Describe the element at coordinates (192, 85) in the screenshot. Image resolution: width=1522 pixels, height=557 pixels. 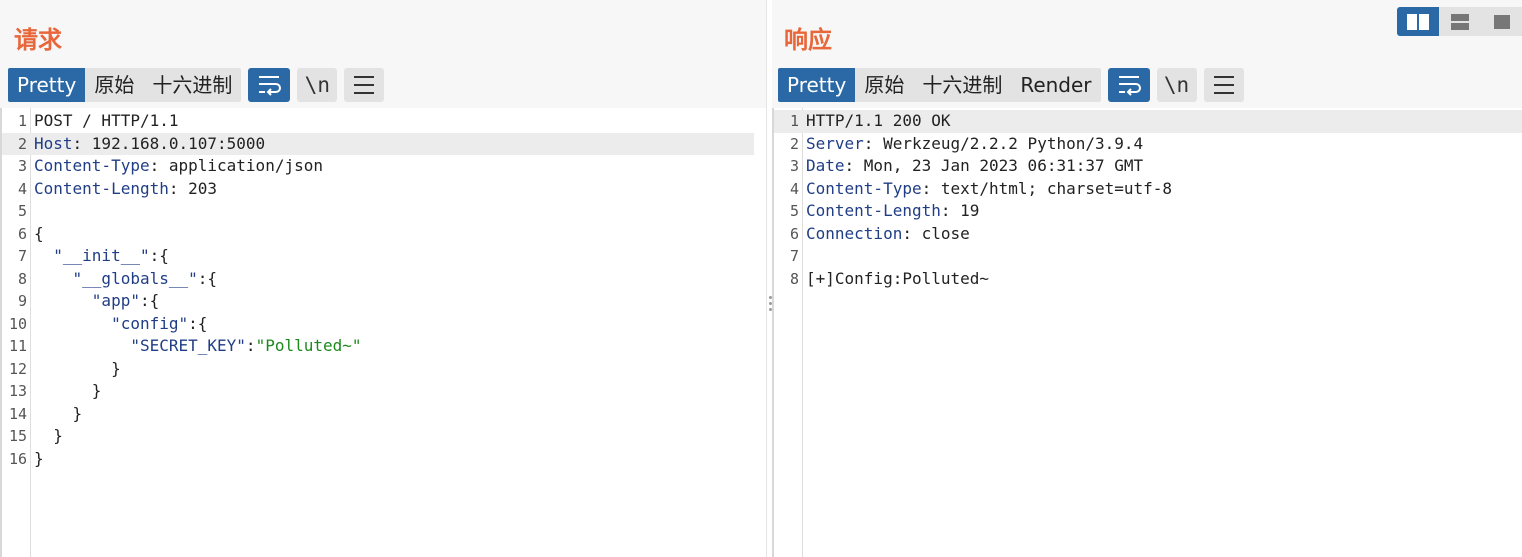
I see `request-tab-hex: 十六进制` at that location.